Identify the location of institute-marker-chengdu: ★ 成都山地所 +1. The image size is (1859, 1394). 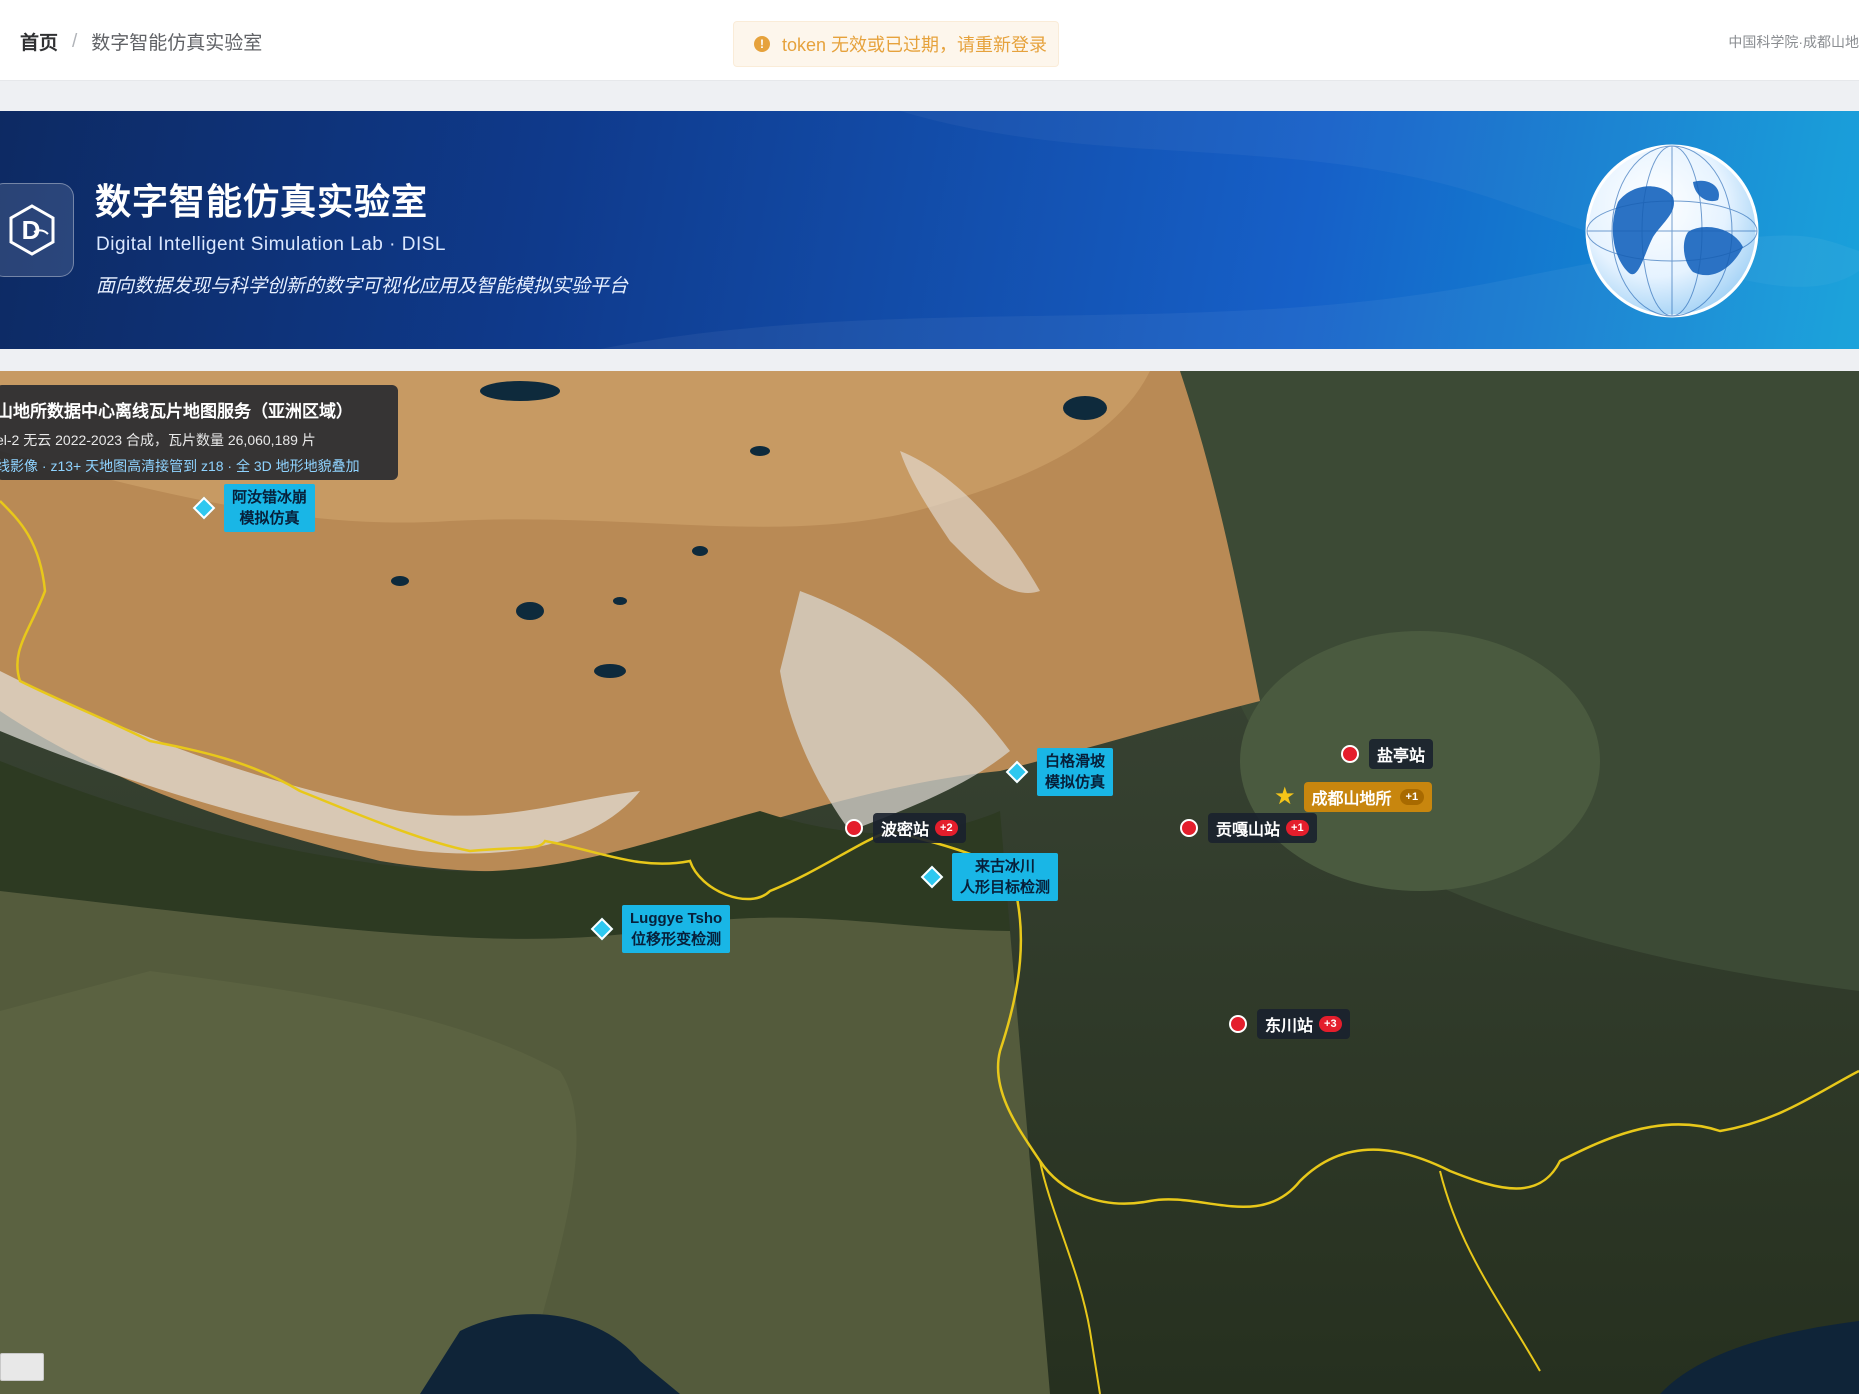
(1353, 797).